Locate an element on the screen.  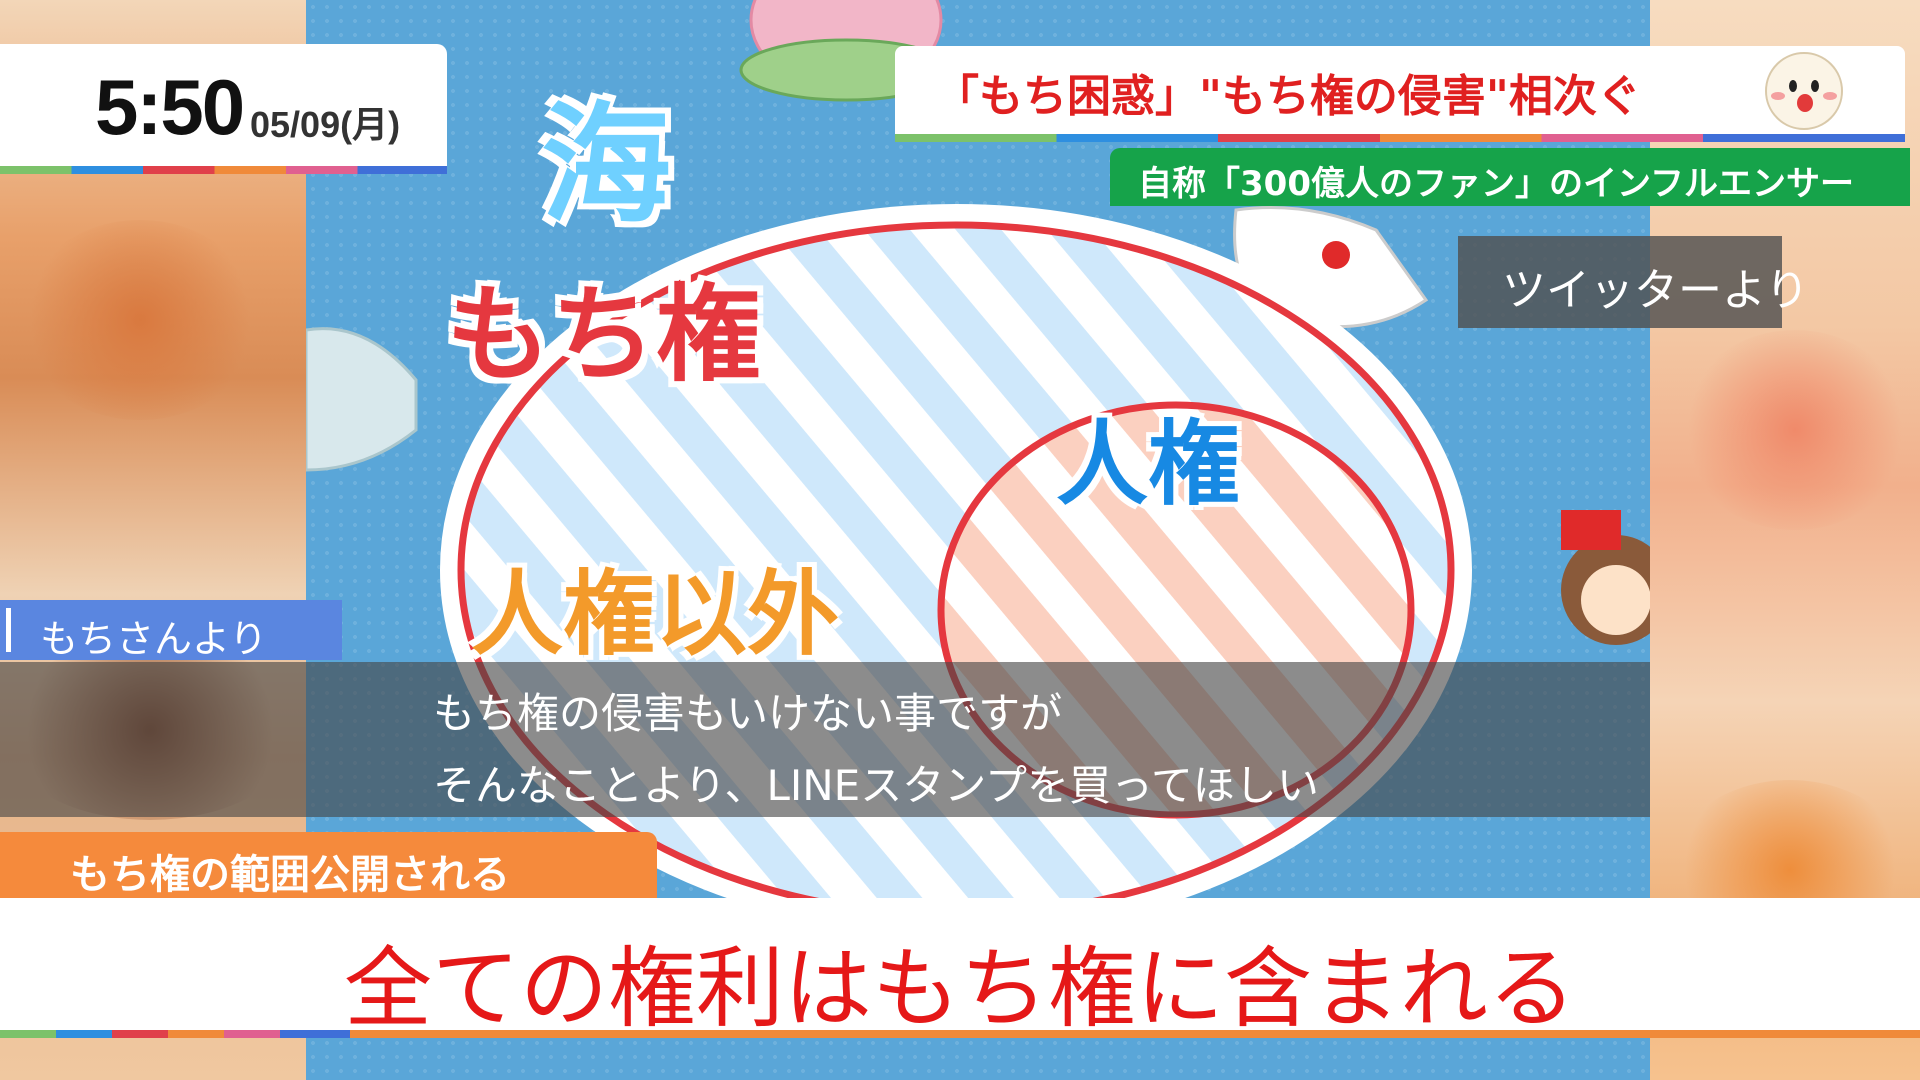
subheadline-panel: 自称「300億人のファン」のインフルエンサー is located at coordinates (1510, 177).